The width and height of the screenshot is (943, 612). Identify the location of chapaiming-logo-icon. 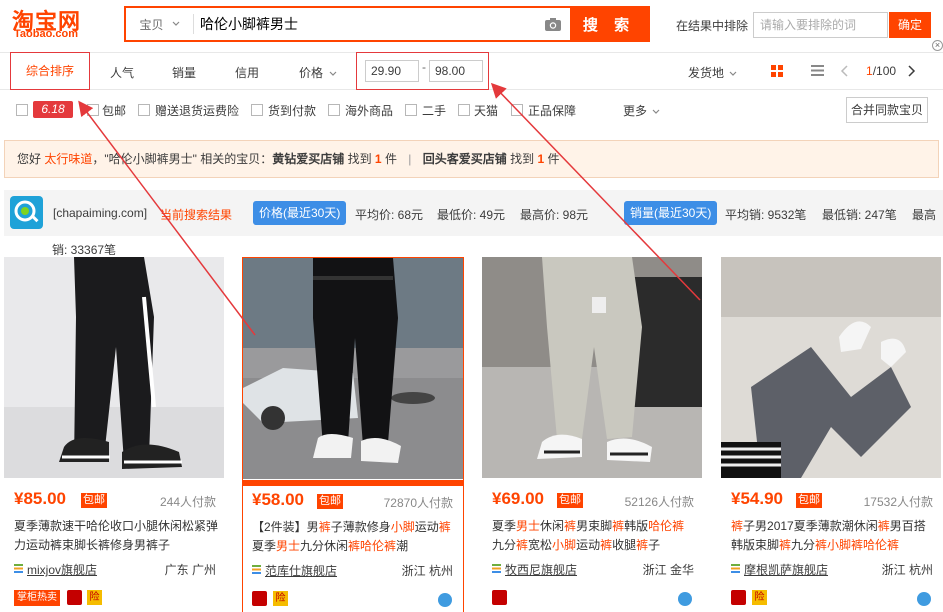
(26, 212).